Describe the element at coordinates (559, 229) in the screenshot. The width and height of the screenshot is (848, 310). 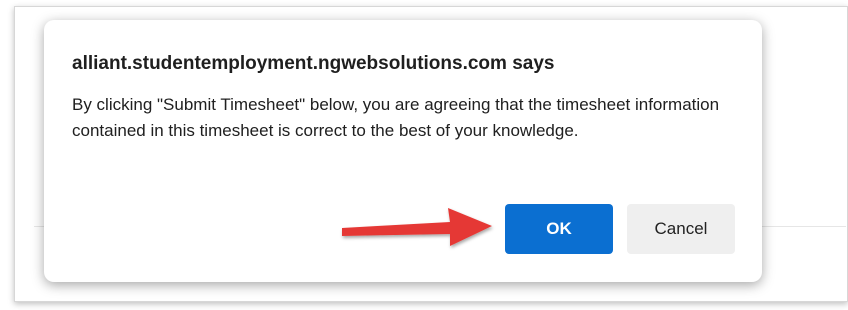
I see `ok-button: OK` at that location.